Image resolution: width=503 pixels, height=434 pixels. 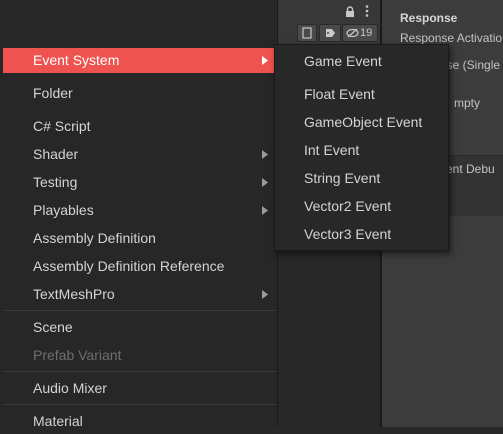 What do you see at coordinates (139, 210) in the screenshot?
I see `menu-item-playables: Playables` at bounding box center [139, 210].